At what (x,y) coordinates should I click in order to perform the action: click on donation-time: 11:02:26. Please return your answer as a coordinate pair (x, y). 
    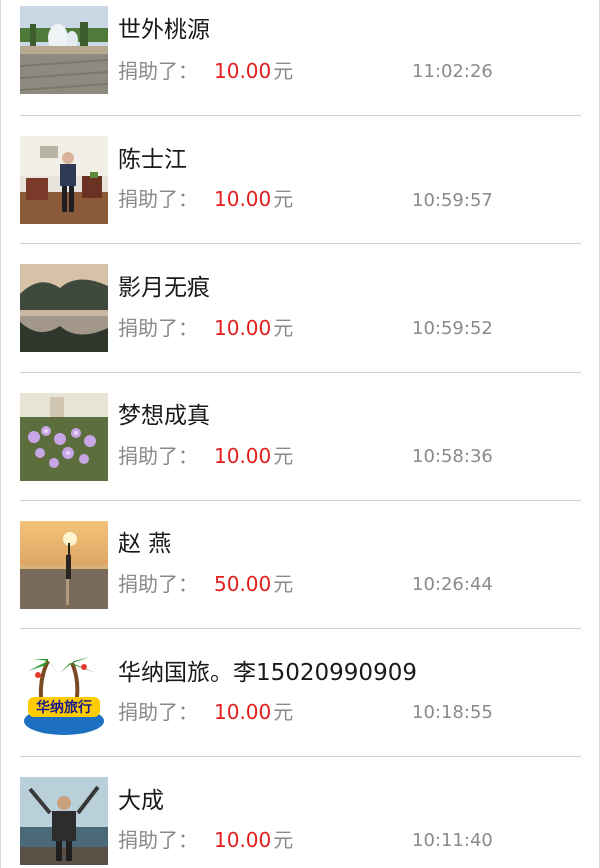
    Looking at the image, I should click on (452, 71).